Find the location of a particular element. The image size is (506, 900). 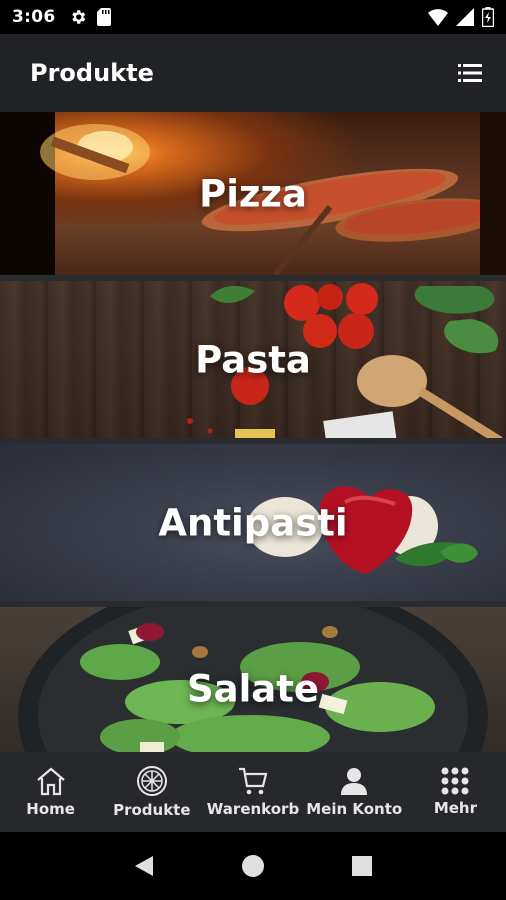

bottom-nav: Home Produkte Warenkorb Mein Konto Mehr is located at coordinates (253, 792).